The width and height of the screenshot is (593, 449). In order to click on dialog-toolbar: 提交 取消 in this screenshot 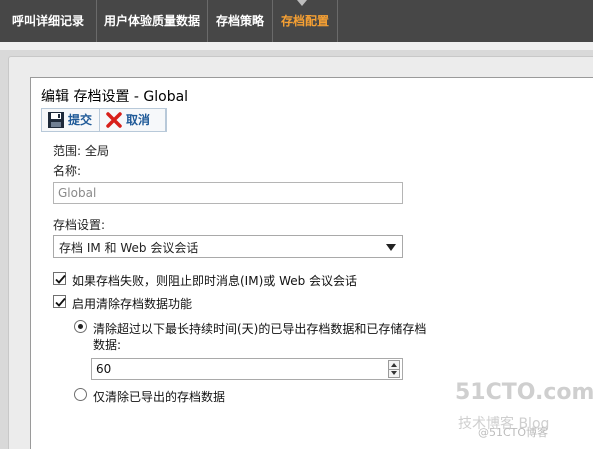, I will do `click(104, 120)`.